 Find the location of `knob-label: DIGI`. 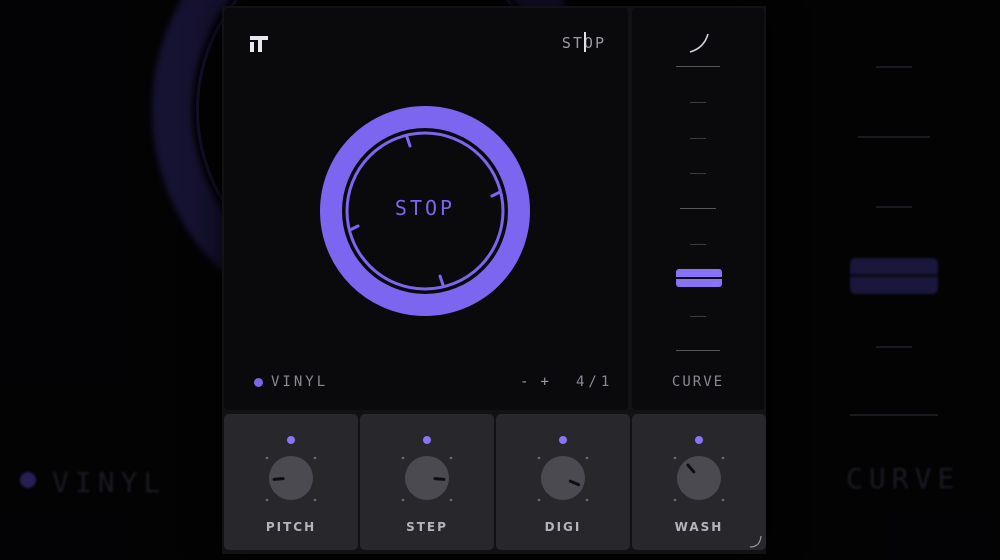

knob-label: DIGI is located at coordinates (563, 527).